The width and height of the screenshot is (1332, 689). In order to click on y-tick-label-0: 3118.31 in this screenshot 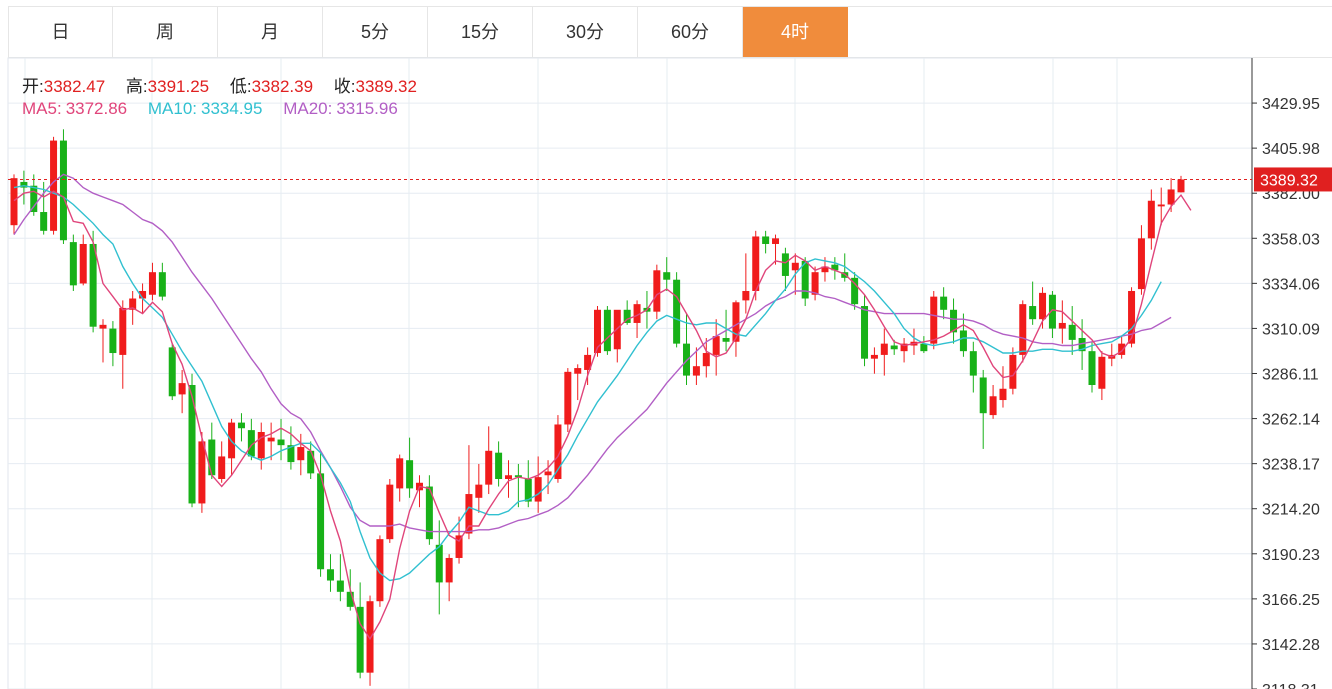, I will do `click(1290, 685)`.